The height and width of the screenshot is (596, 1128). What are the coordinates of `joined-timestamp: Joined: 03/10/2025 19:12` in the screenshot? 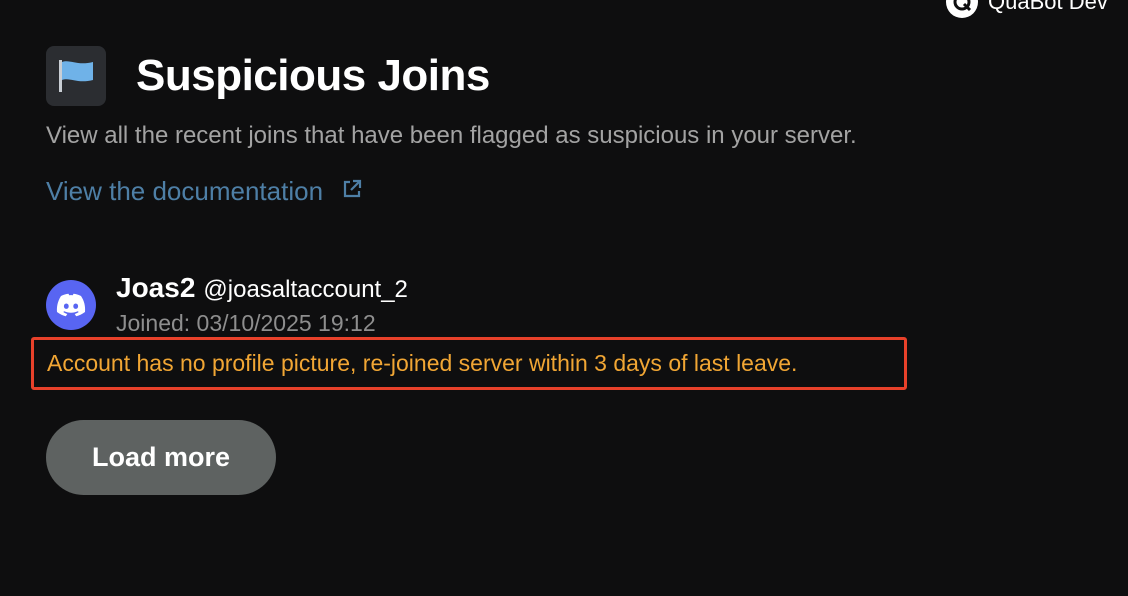 It's located at (246, 323).